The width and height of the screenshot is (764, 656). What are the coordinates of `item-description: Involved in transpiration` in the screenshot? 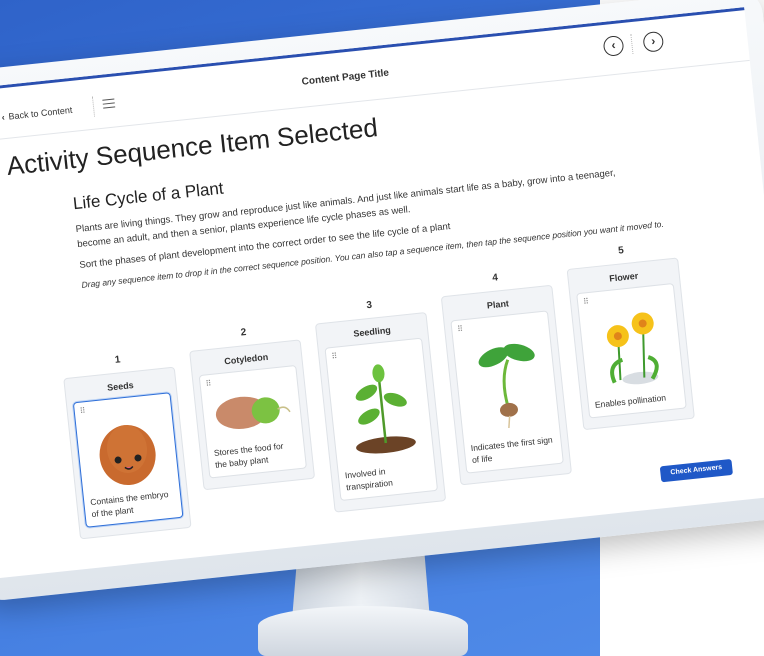 It's located at (369, 479).